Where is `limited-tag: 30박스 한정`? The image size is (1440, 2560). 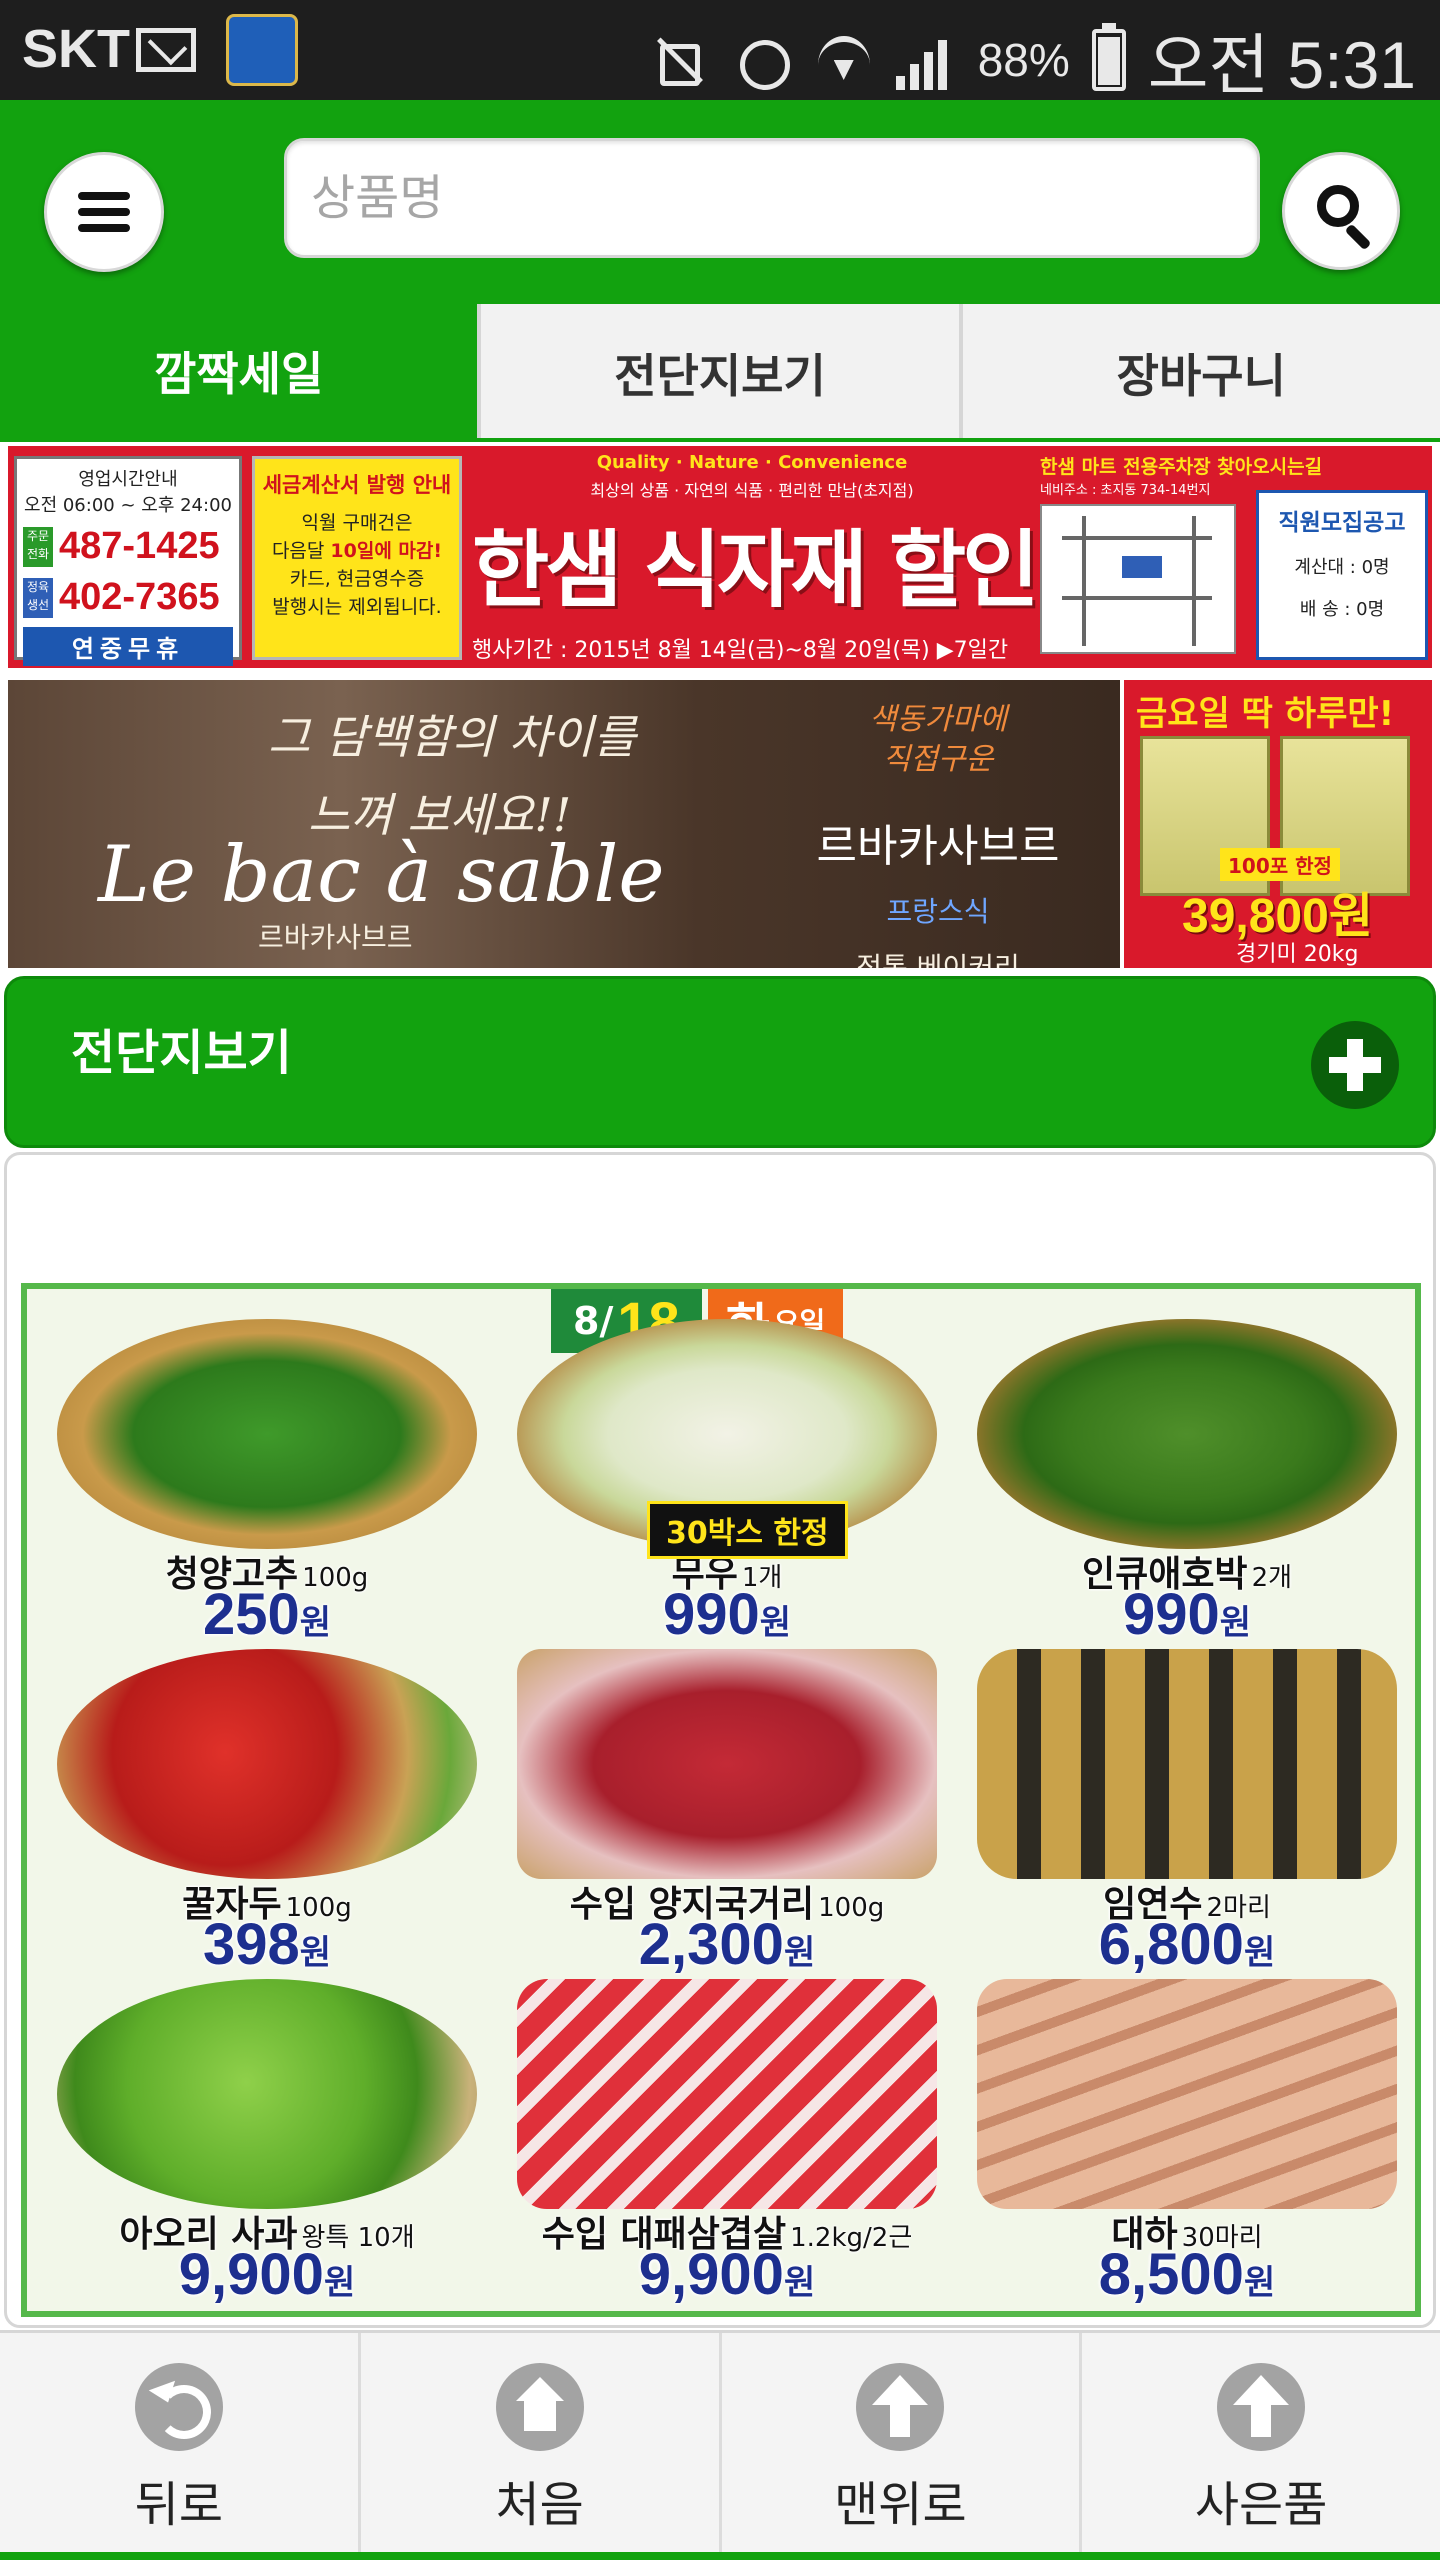
limited-tag: 30박스 한정 is located at coordinates (747, 1530).